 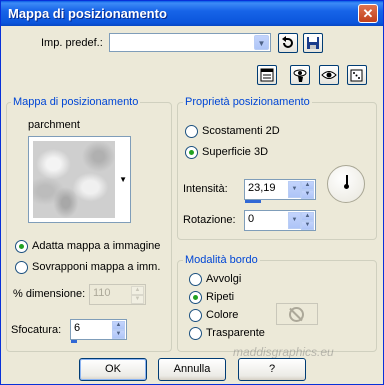 What do you see at coordinates (49, 294) in the screenshot?
I see `size-label: % dimensione:` at bounding box center [49, 294].